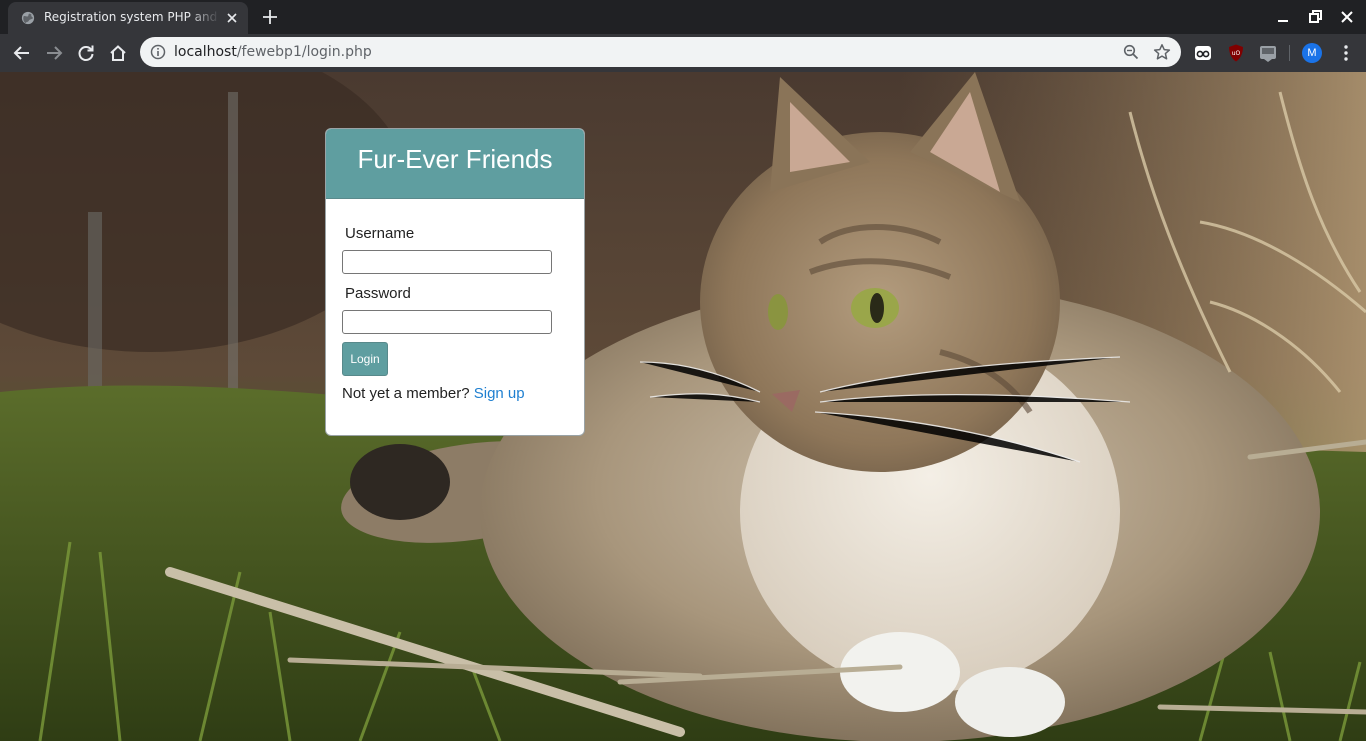 The width and height of the screenshot is (1366, 741). Describe the element at coordinates (270, 17) in the screenshot. I see `new-tab-icon` at that location.